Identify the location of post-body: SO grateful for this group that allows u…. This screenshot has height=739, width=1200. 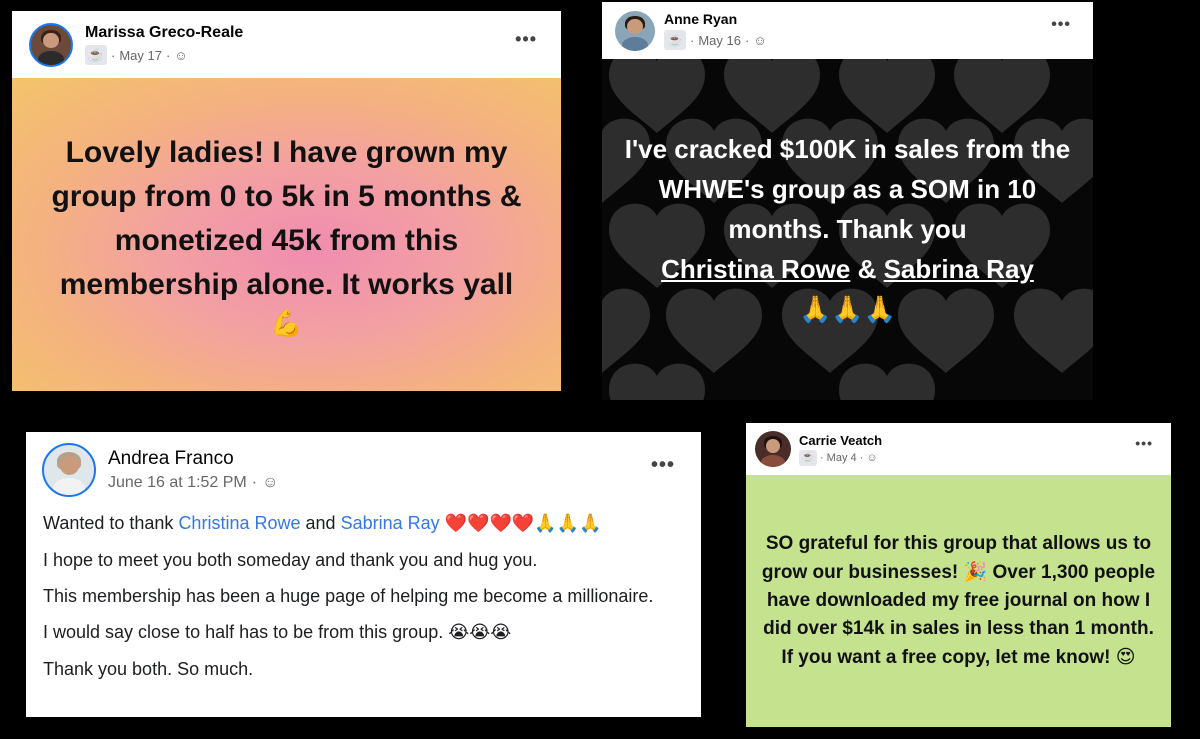
(958, 601).